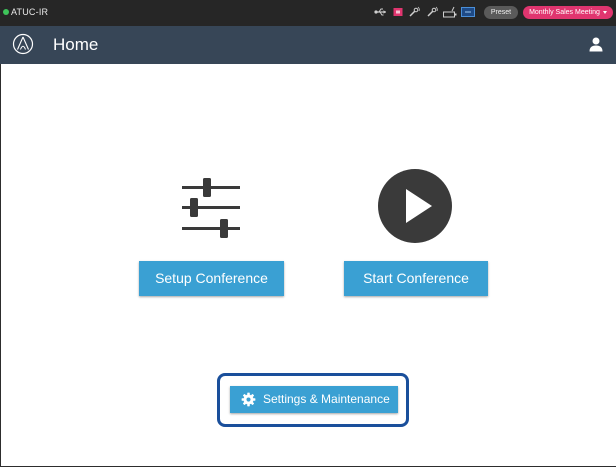 This screenshot has width=616, height=467. Describe the element at coordinates (416, 278) in the screenshot. I see `start-conference-button: Start Conference` at that location.